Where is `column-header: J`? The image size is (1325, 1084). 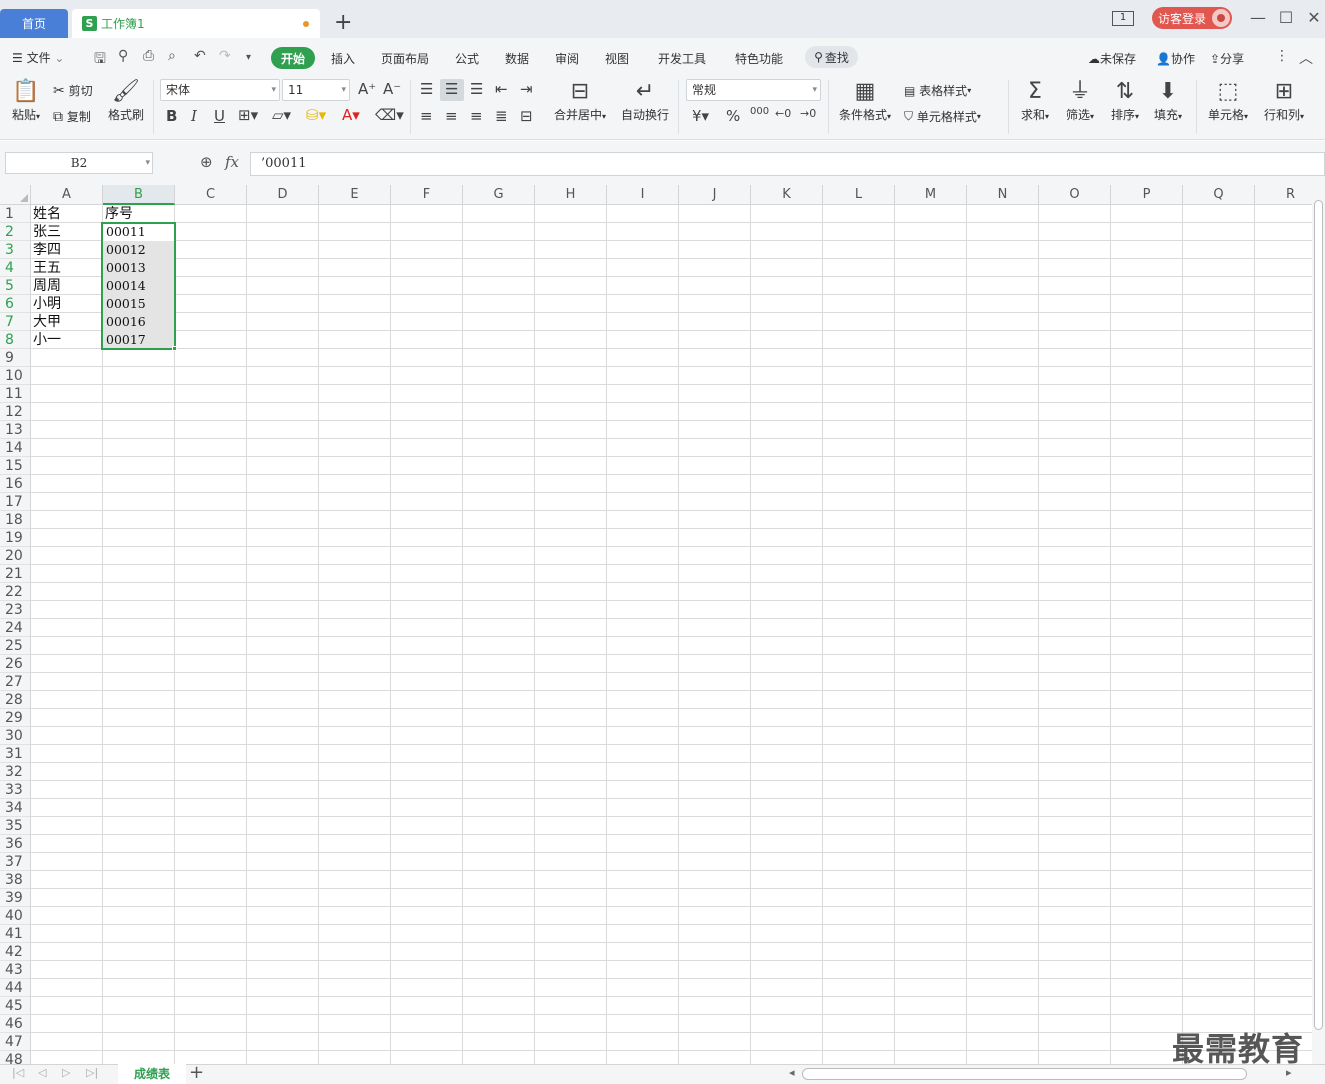 column-header: J is located at coordinates (715, 195).